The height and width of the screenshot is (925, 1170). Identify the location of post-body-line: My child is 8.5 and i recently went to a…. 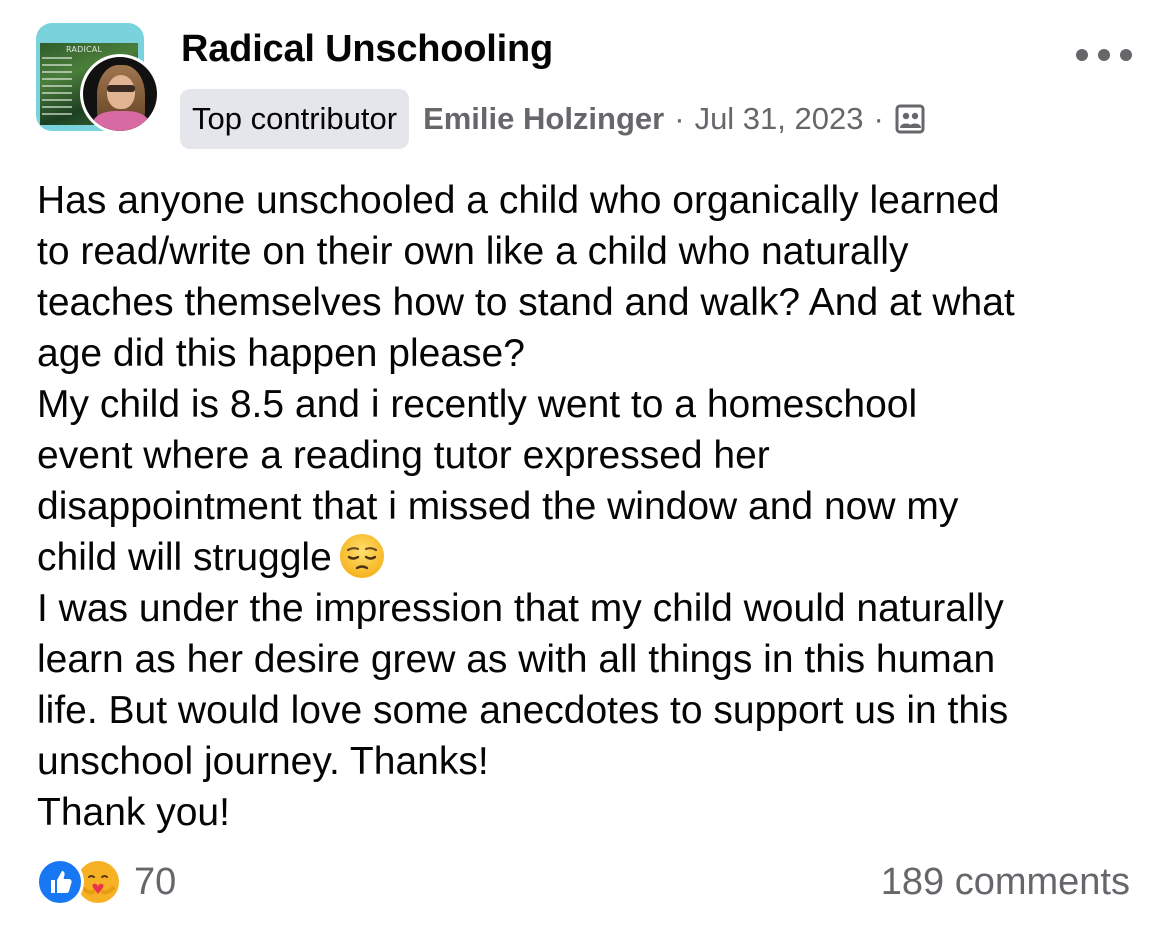
(477, 404).